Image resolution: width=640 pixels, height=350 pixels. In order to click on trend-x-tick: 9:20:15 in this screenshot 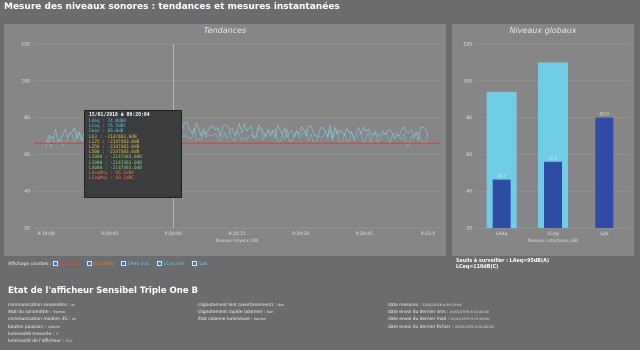, I will do `click(236, 234)`.